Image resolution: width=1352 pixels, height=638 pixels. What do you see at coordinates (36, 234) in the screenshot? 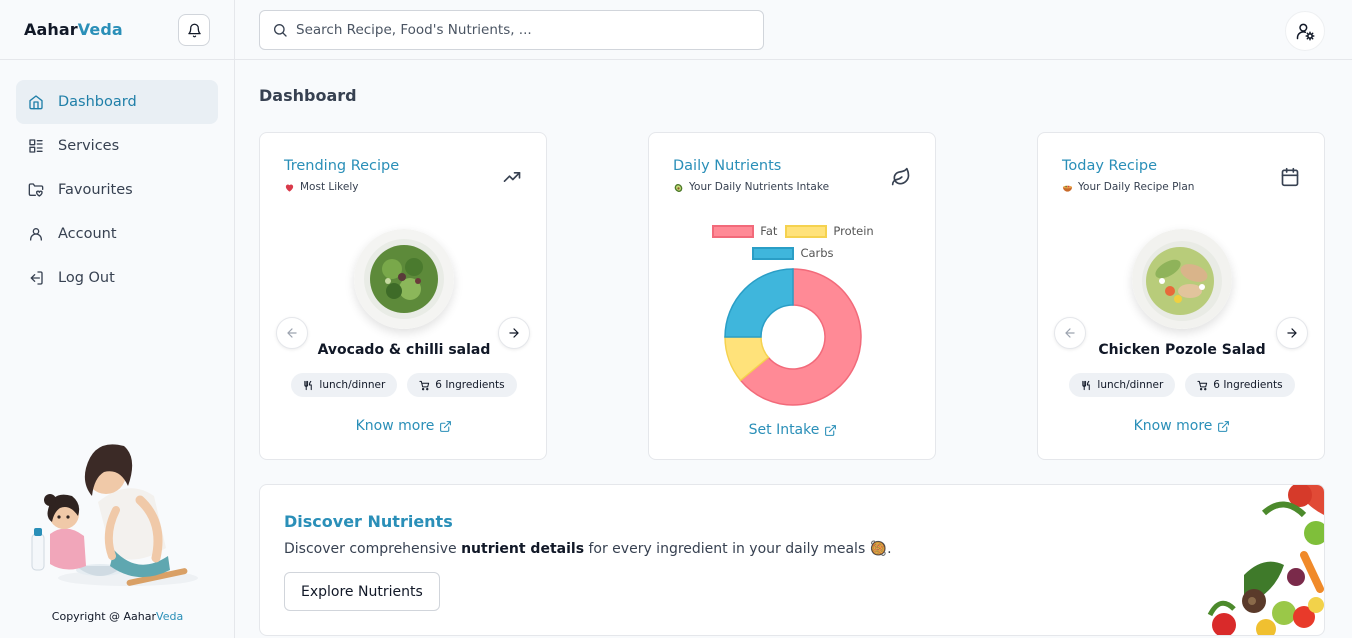
I see `user-icon` at bounding box center [36, 234].